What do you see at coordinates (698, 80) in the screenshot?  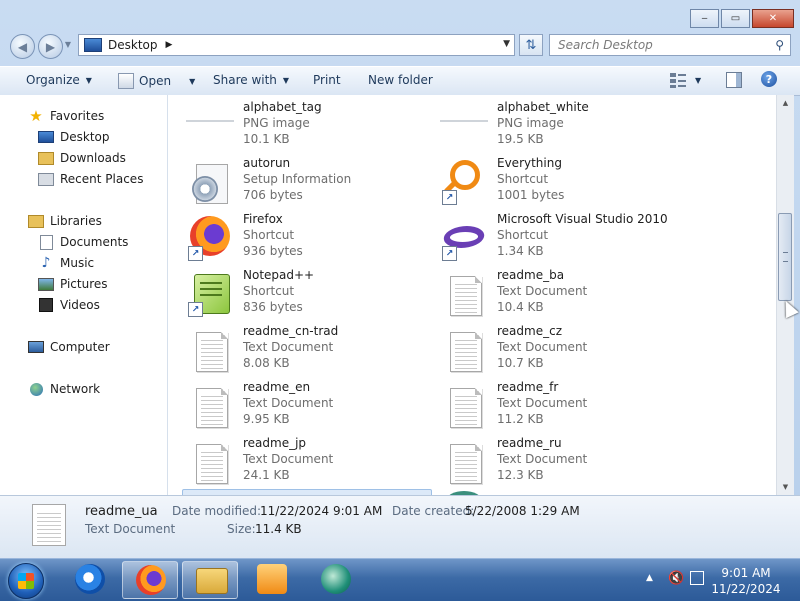 I see `view-options-chevron-icon: ▼` at bounding box center [698, 80].